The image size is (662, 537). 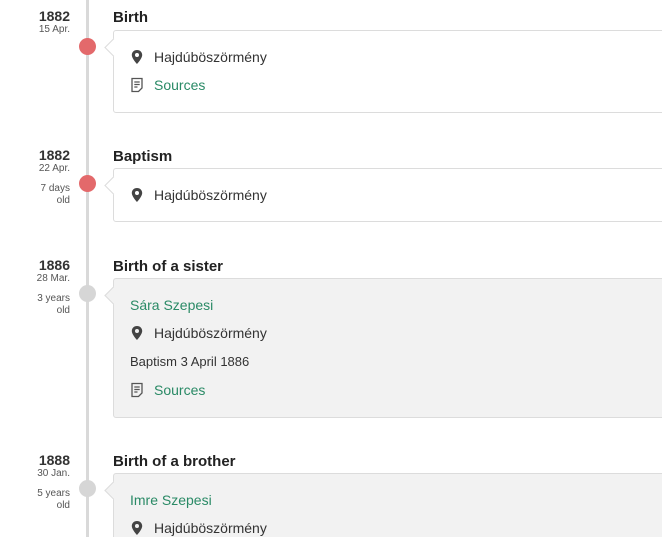 What do you see at coordinates (55, 194) in the screenshot?
I see `event-age: 7 days old` at bounding box center [55, 194].